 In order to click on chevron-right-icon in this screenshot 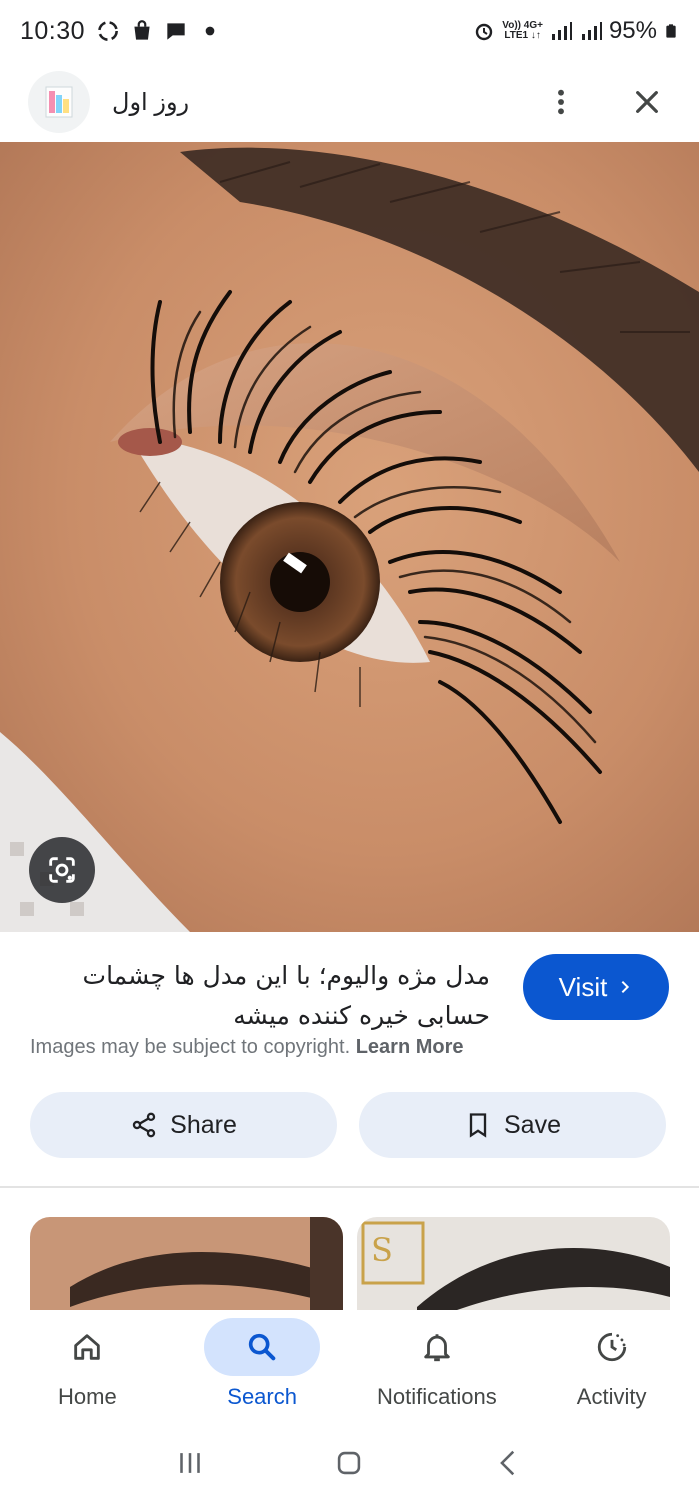, I will do `click(625, 987)`.